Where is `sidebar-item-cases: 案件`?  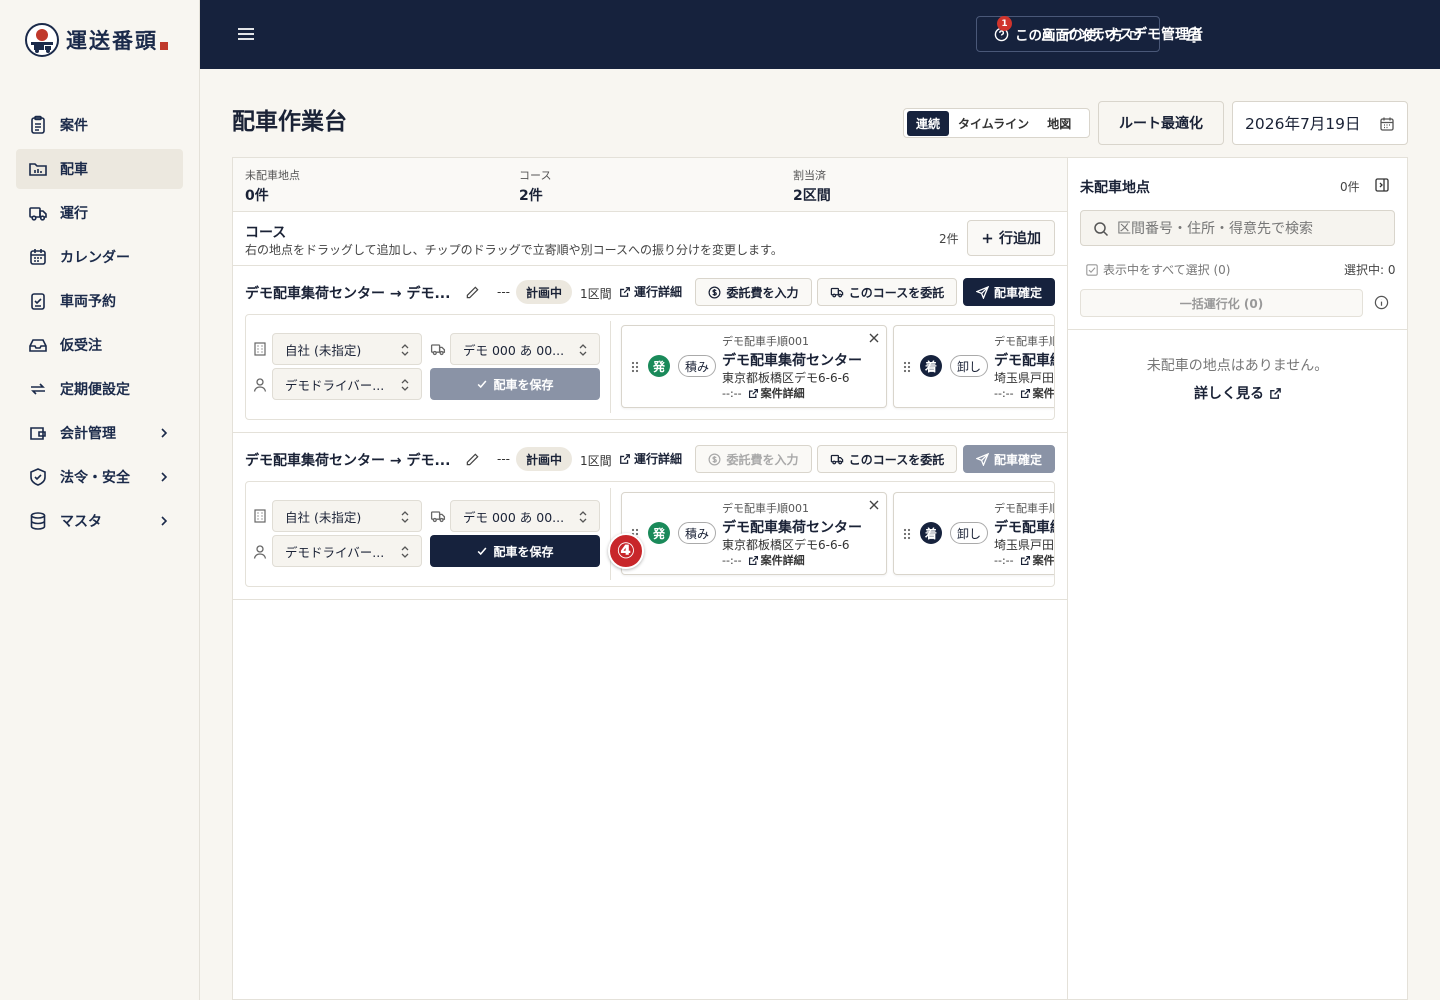 sidebar-item-cases: 案件 is located at coordinates (99, 125).